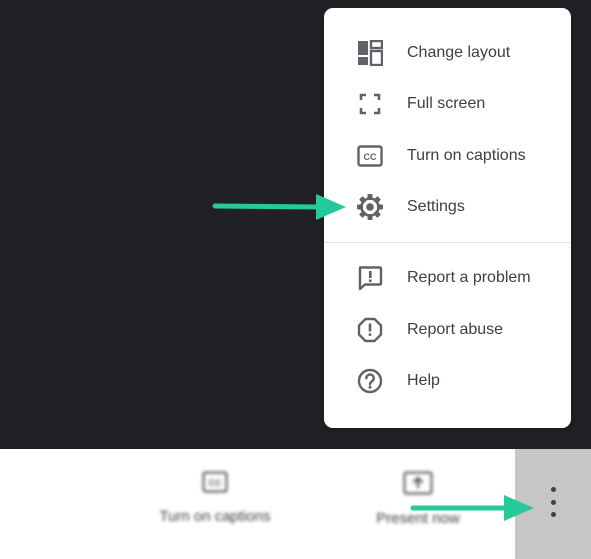 This screenshot has height=559, width=591. Describe the element at coordinates (370, 381) in the screenshot. I see `help-circle-icon` at that location.